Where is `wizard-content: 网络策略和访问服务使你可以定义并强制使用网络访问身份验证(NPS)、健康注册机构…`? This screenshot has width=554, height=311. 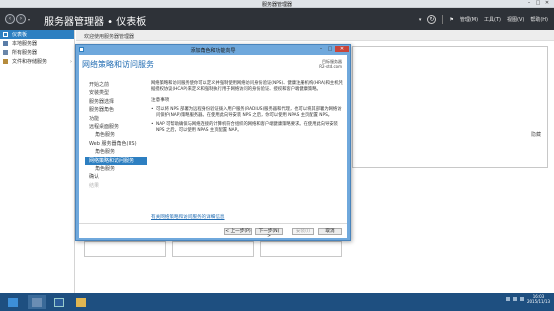
wizard-content: 网络策略和访问服务使你可以定义并强制使用网络访问身份验证(NPS)、健康注册机构… is located at coordinates (247, 107).